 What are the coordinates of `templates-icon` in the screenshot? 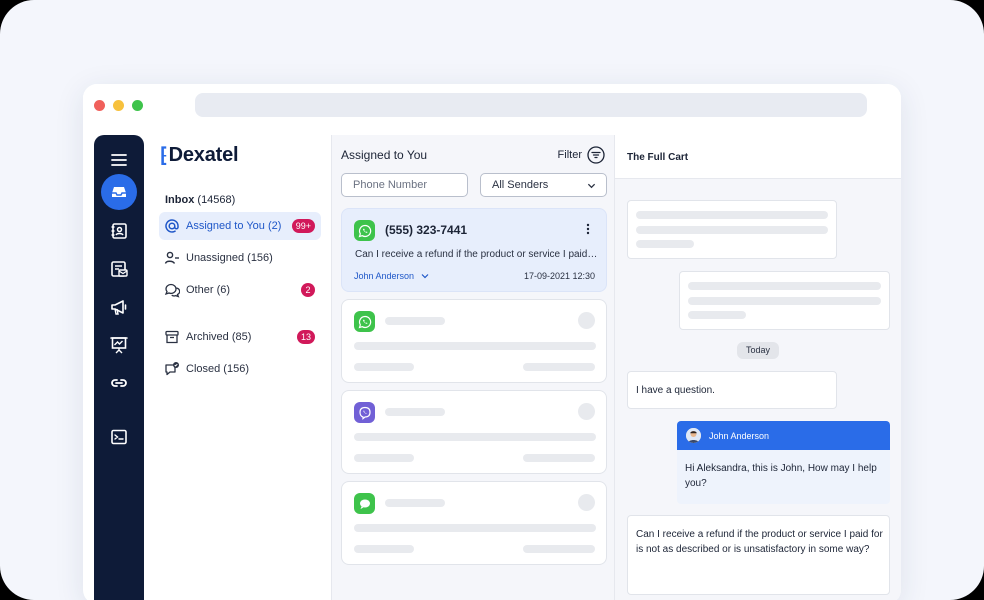 It's located at (119, 269).